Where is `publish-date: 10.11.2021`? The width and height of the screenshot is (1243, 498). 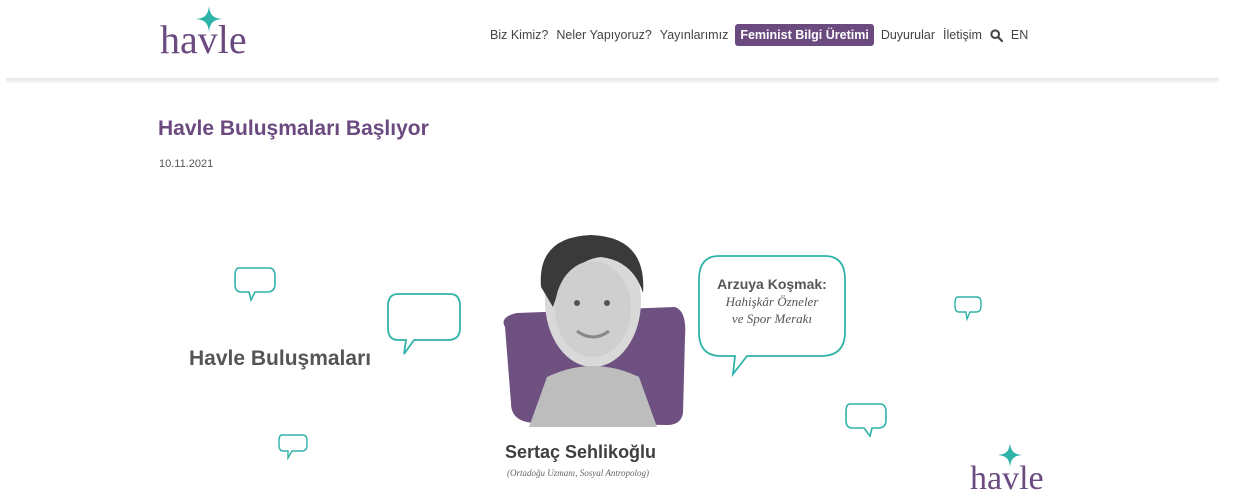 publish-date: 10.11.2021 is located at coordinates (186, 164).